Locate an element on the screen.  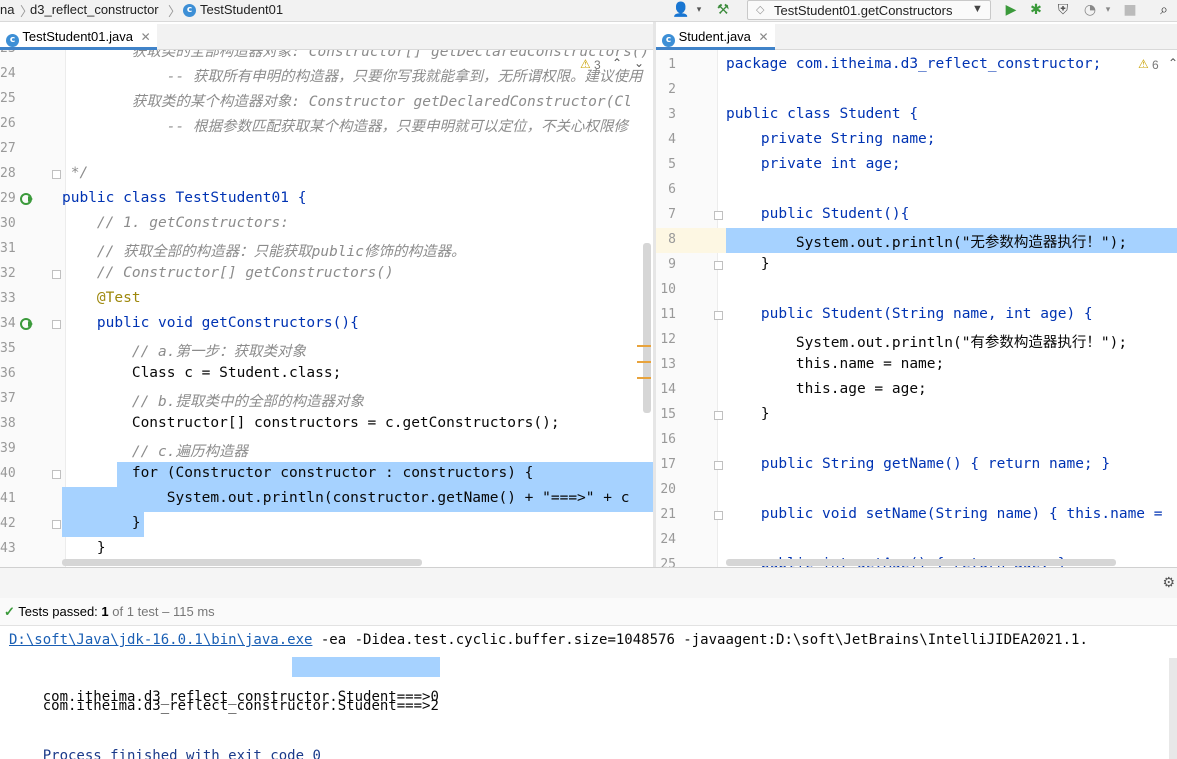
search-icon: ⌕ is located at coordinates (1164, 10).